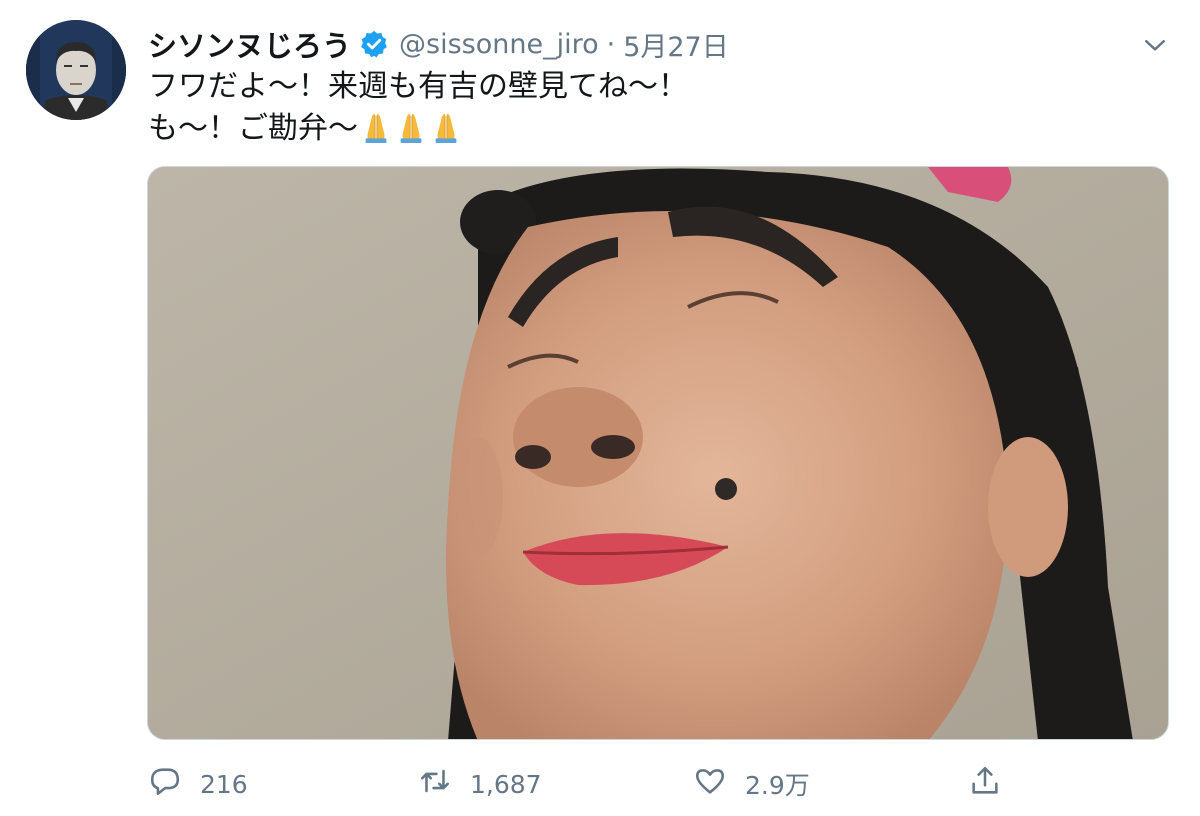 This screenshot has height=816, width=1200. I want to click on share-icon, so click(985, 784).